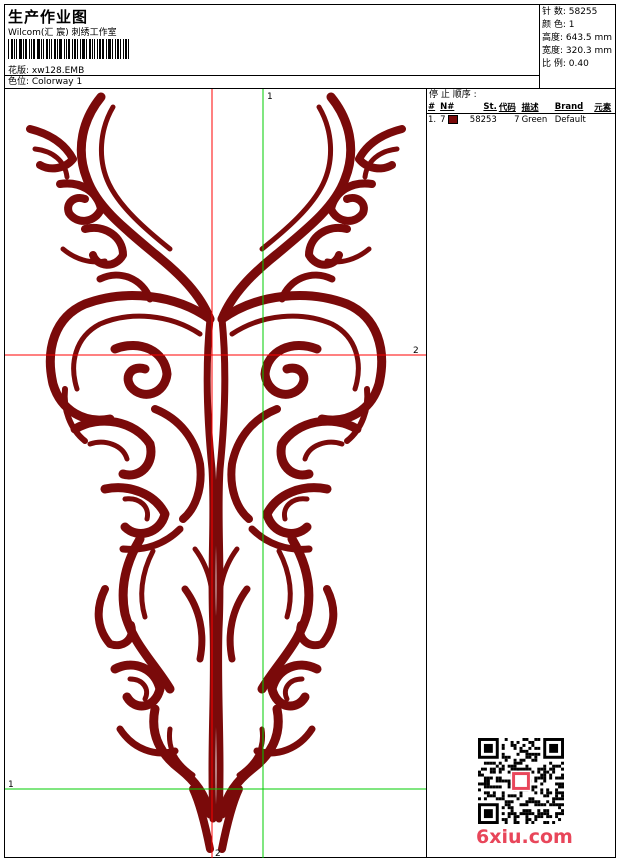  I want to click on scale-ratio: 比 例: 0.40, so click(565, 64).